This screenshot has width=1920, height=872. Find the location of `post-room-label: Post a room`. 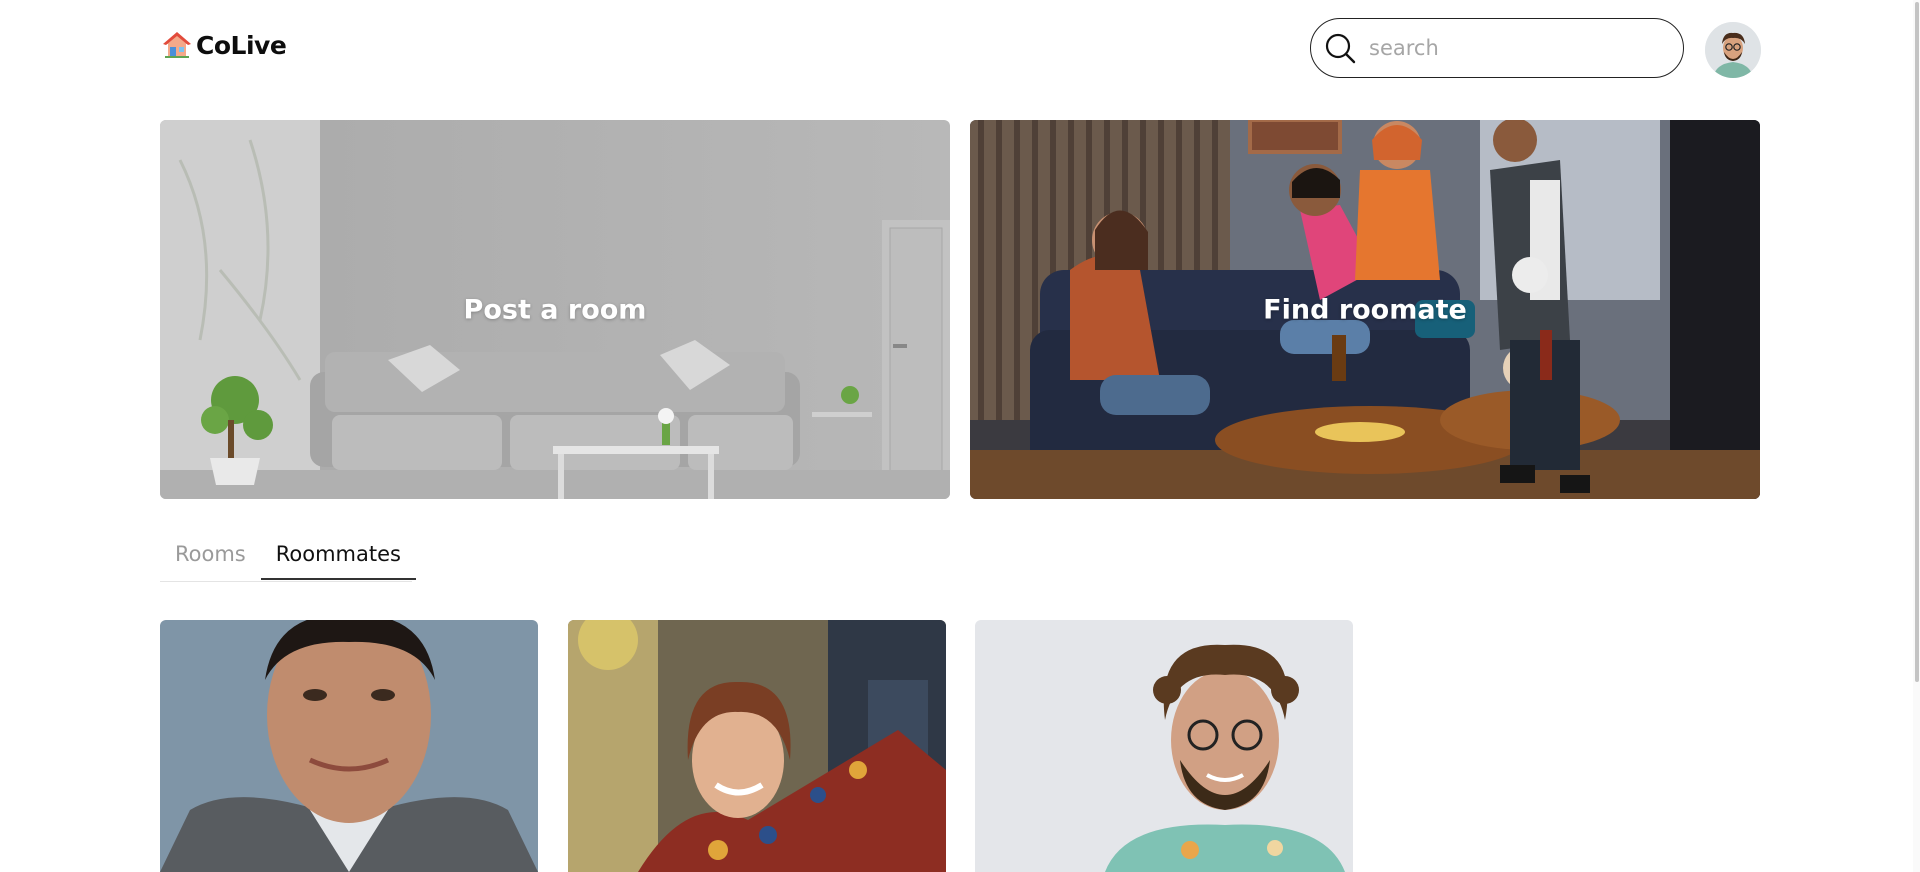

post-room-label: Post a room is located at coordinates (555, 309).